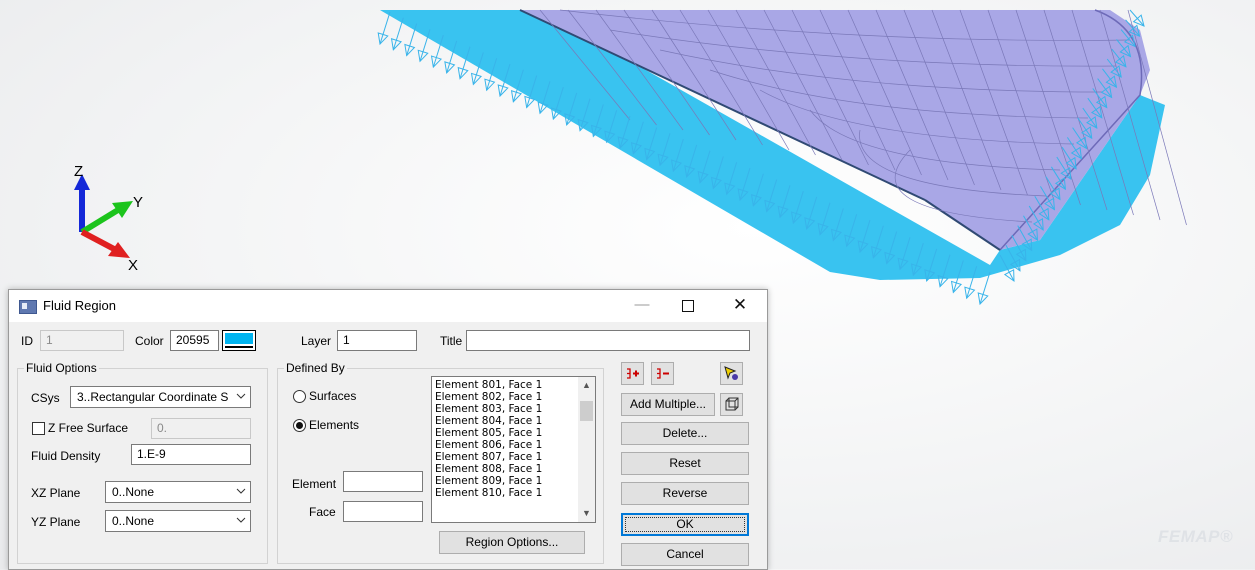 The width and height of the screenshot is (1255, 570). Describe the element at coordinates (586, 513) in the screenshot. I see `scroll-down-icon: ▼` at that location.